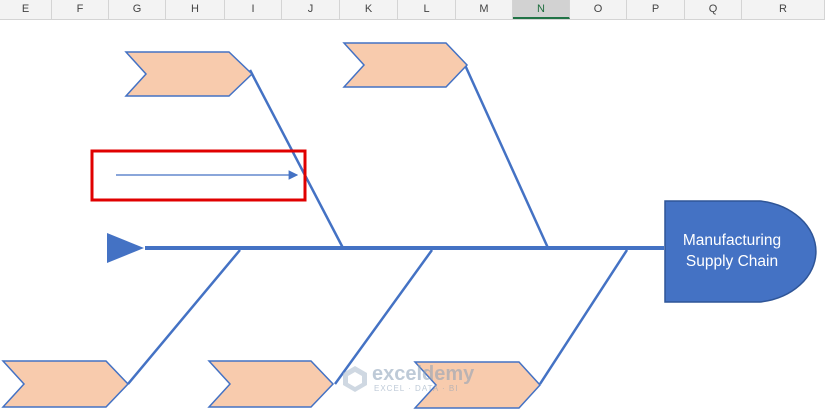  Describe the element at coordinates (732, 251) in the screenshot. I see `fish-head-label: Manufacturing Supply Chain` at that location.